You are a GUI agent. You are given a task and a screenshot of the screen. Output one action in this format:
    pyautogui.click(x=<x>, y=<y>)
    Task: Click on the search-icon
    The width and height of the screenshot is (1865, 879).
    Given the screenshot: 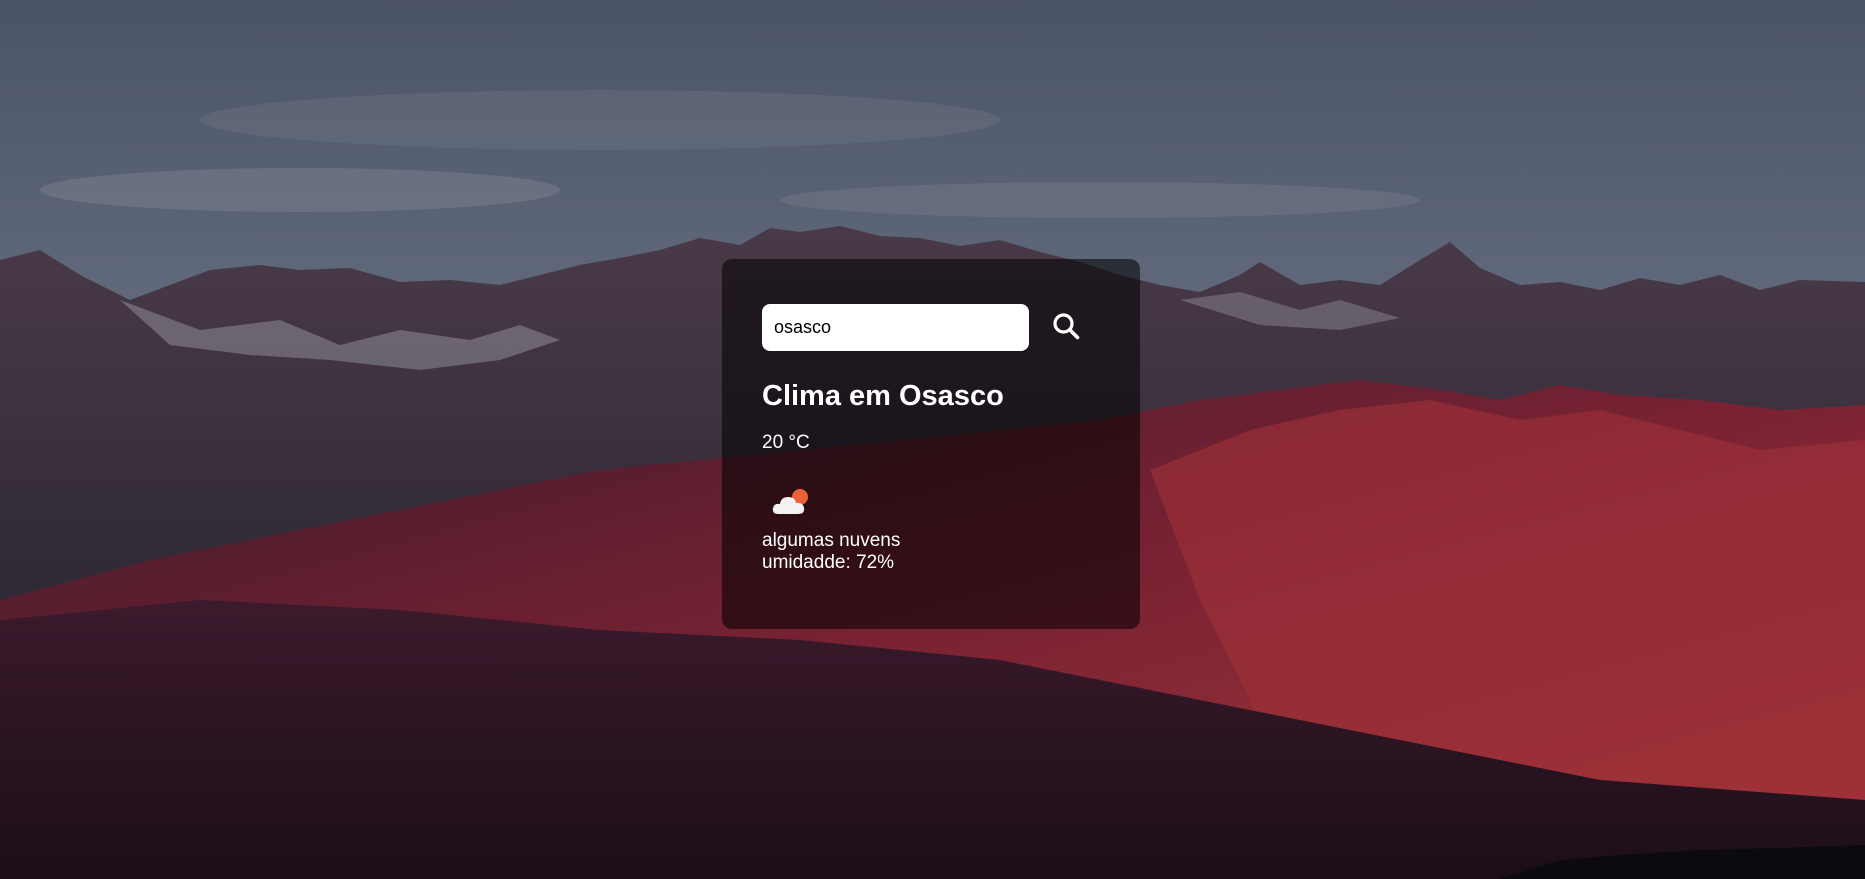 What is the action you would take?
    pyautogui.click(x=1066, y=327)
    